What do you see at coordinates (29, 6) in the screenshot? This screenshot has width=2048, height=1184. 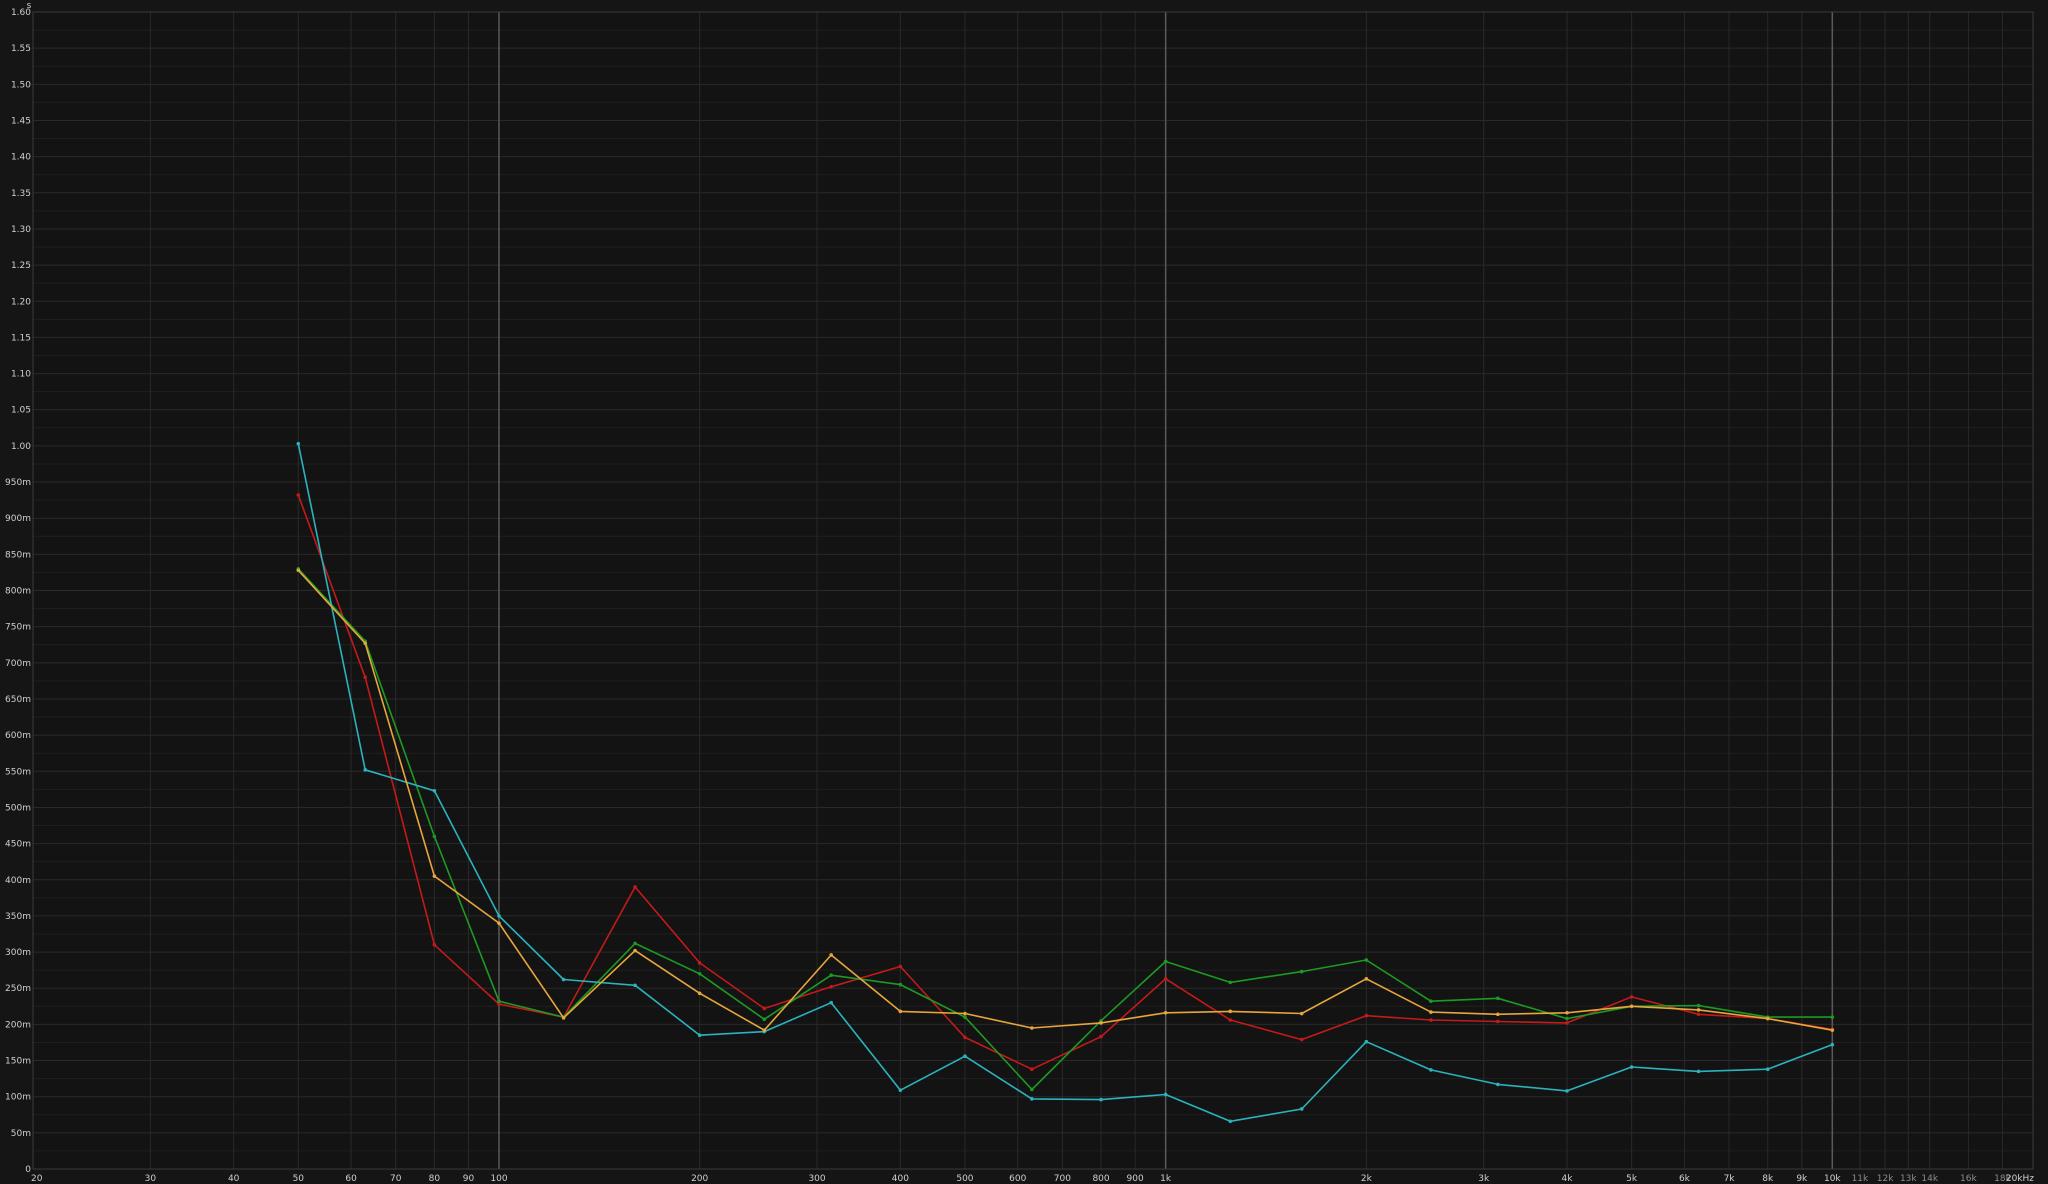 I see `y-unit-label: s` at bounding box center [29, 6].